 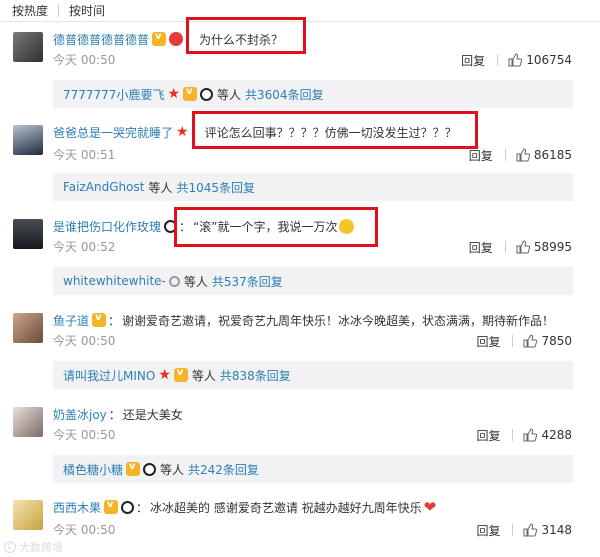 I want to click on like-count: 58995, so click(x=552, y=247).